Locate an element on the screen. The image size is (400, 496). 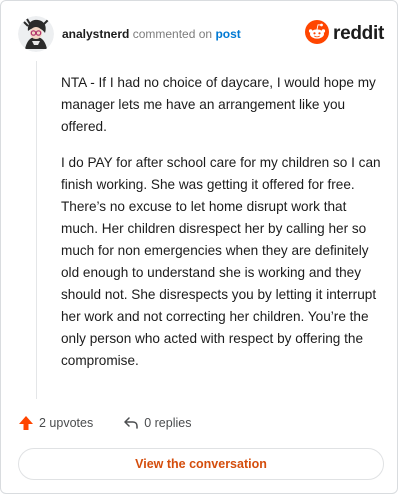
comment-actions: 2 upvotes 0 replies is located at coordinates (104, 423).